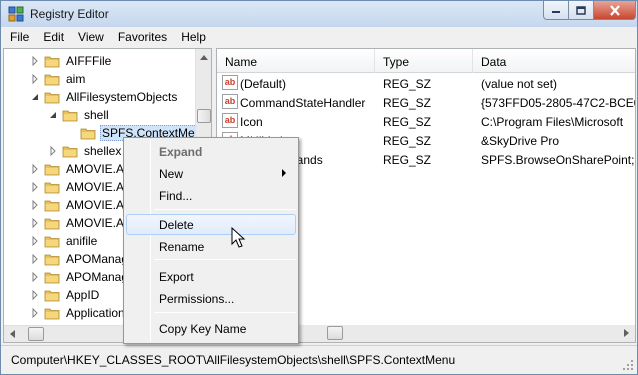 The width and height of the screenshot is (638, 375). I want to click on minimize-icon, so click(556, 12).